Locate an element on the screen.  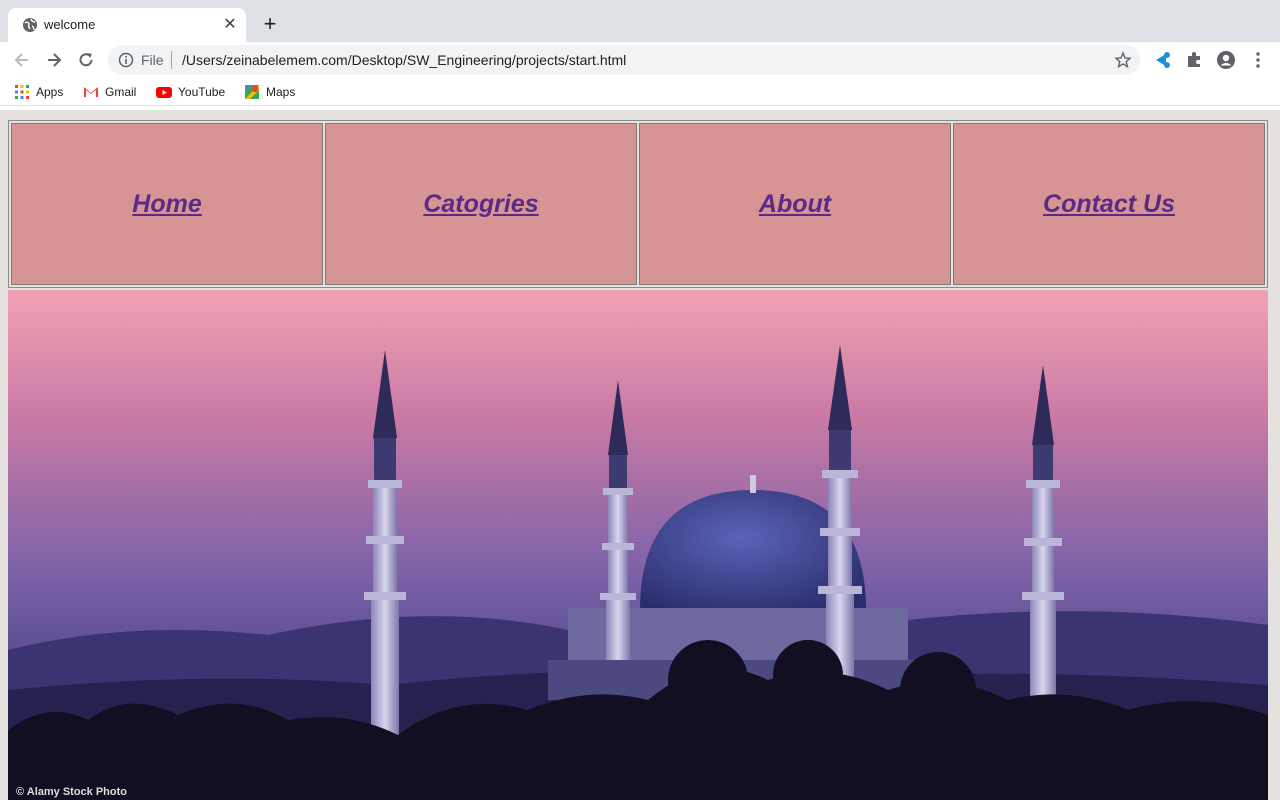
maps-icon is located at coordinates (252, 92).